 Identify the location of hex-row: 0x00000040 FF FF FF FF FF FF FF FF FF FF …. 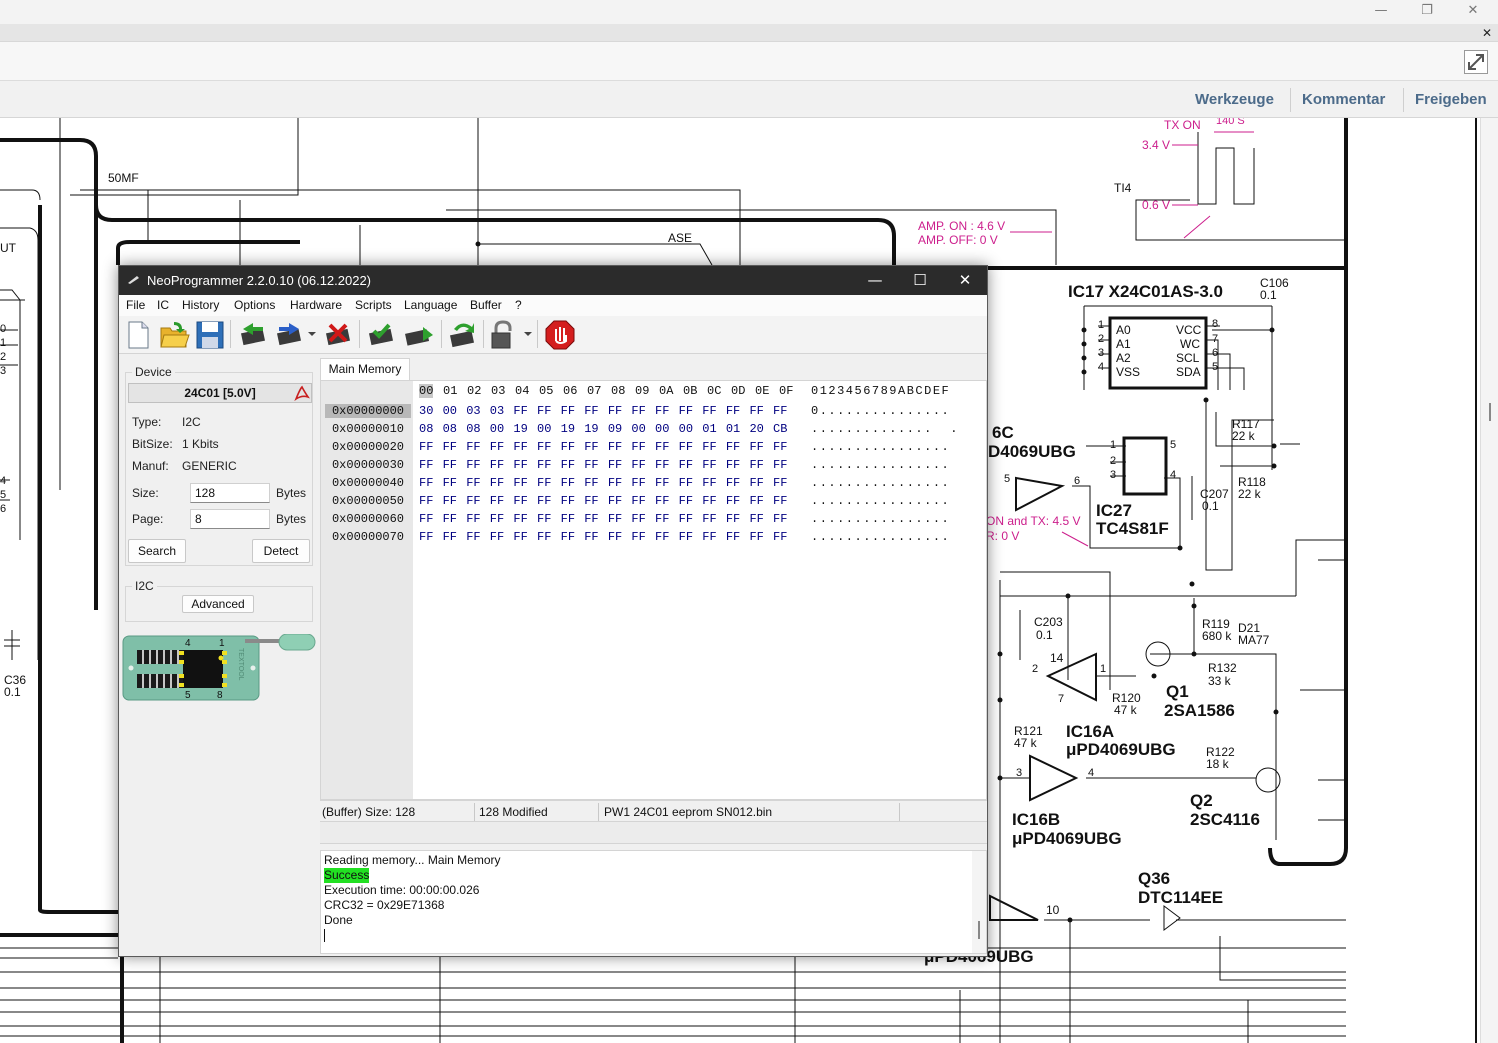
(641, 483).